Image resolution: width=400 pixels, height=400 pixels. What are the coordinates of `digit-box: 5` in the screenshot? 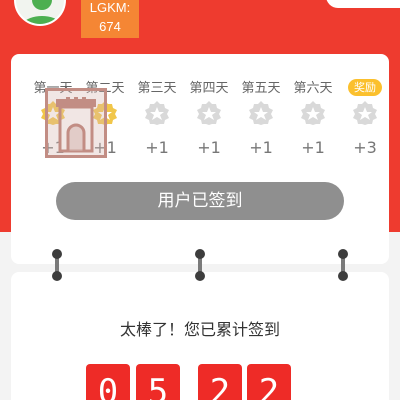 It's located at (158, 382).